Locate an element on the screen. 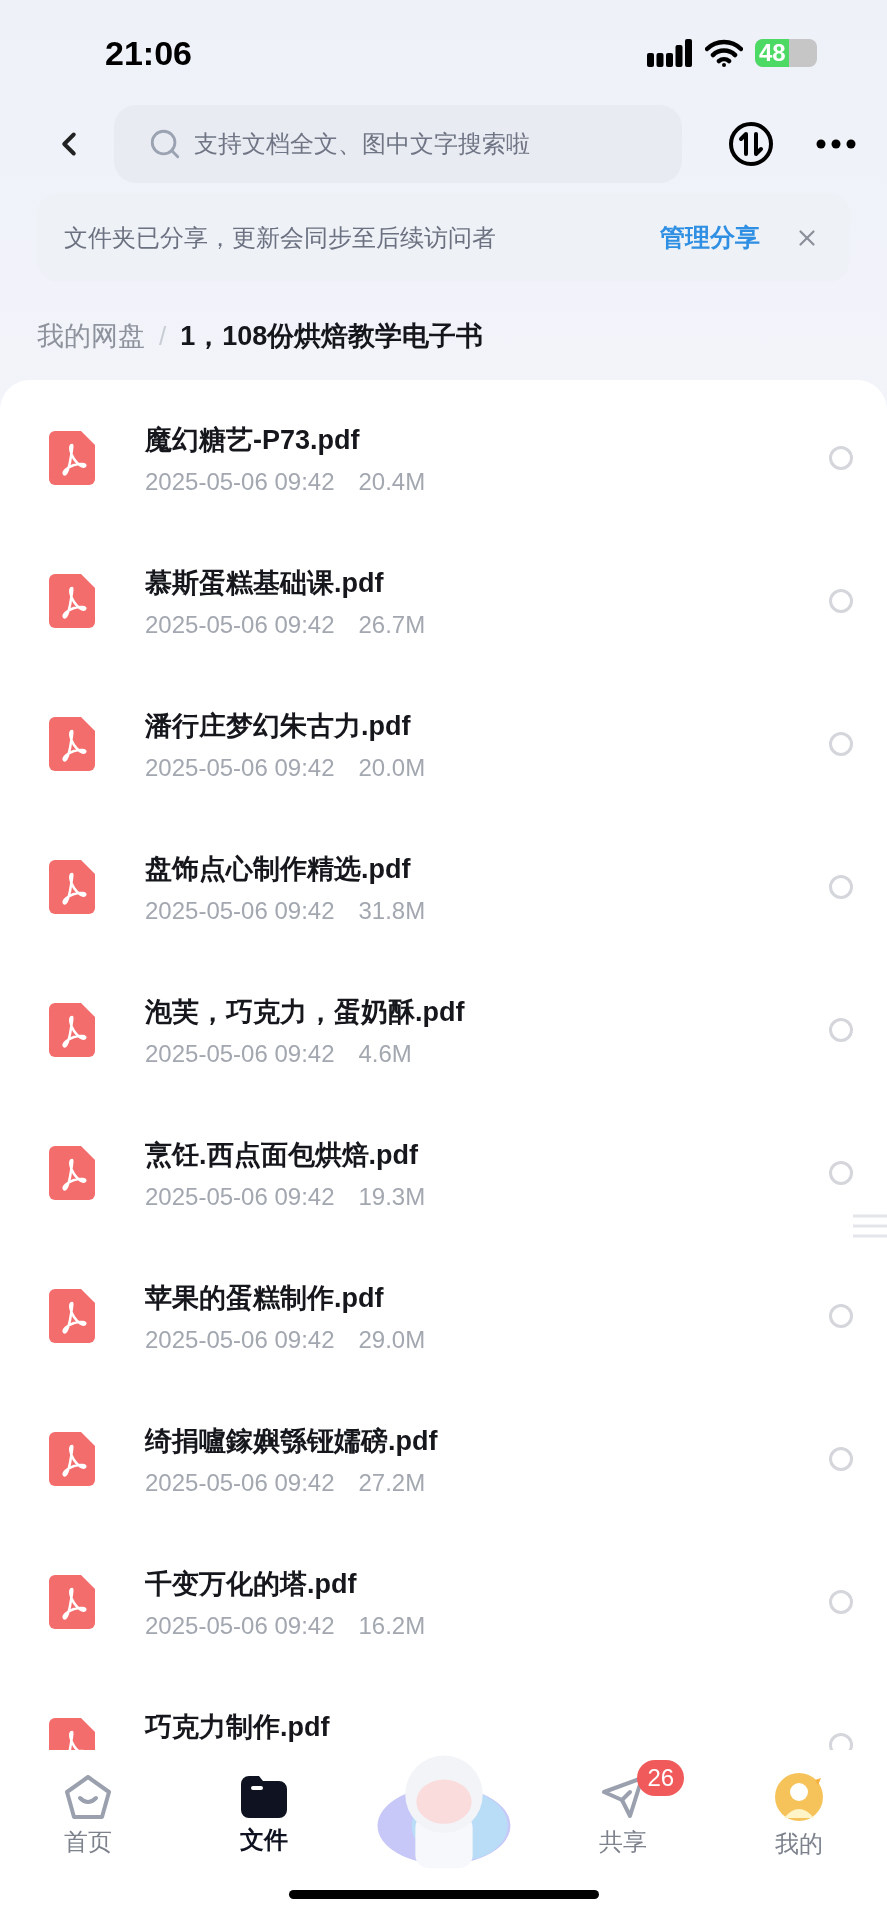  file-name: 巧克力制作.pdf is located at coordinates (238, 1727).